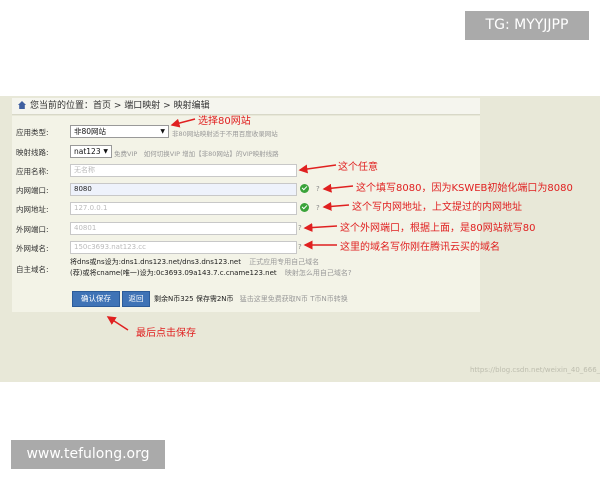 The width and height of the screenshot is (600, 480). I want to click on arrow-to-external-port, so click(320, 228).